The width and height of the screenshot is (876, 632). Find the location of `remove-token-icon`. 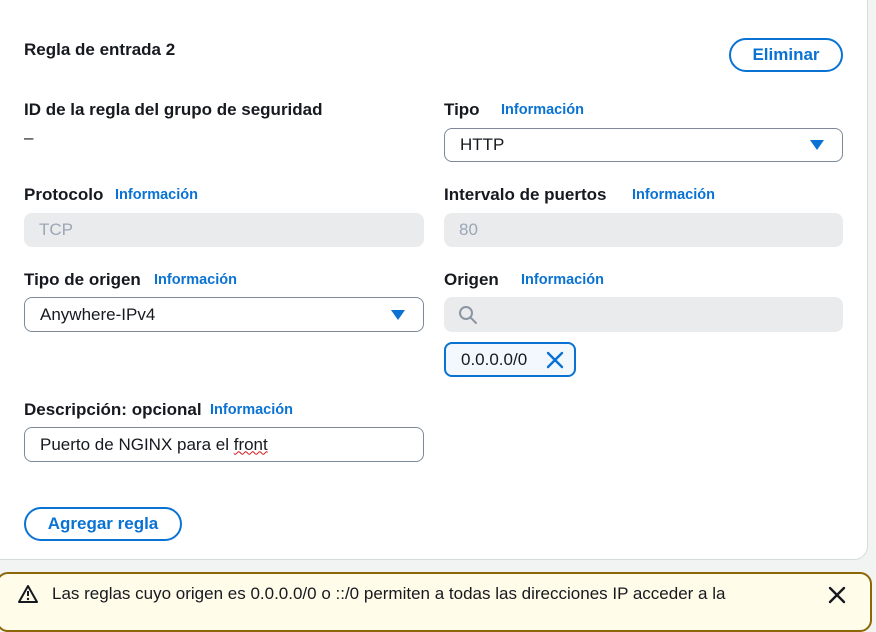

remove-token-icon is located at coordinates (555, 360).